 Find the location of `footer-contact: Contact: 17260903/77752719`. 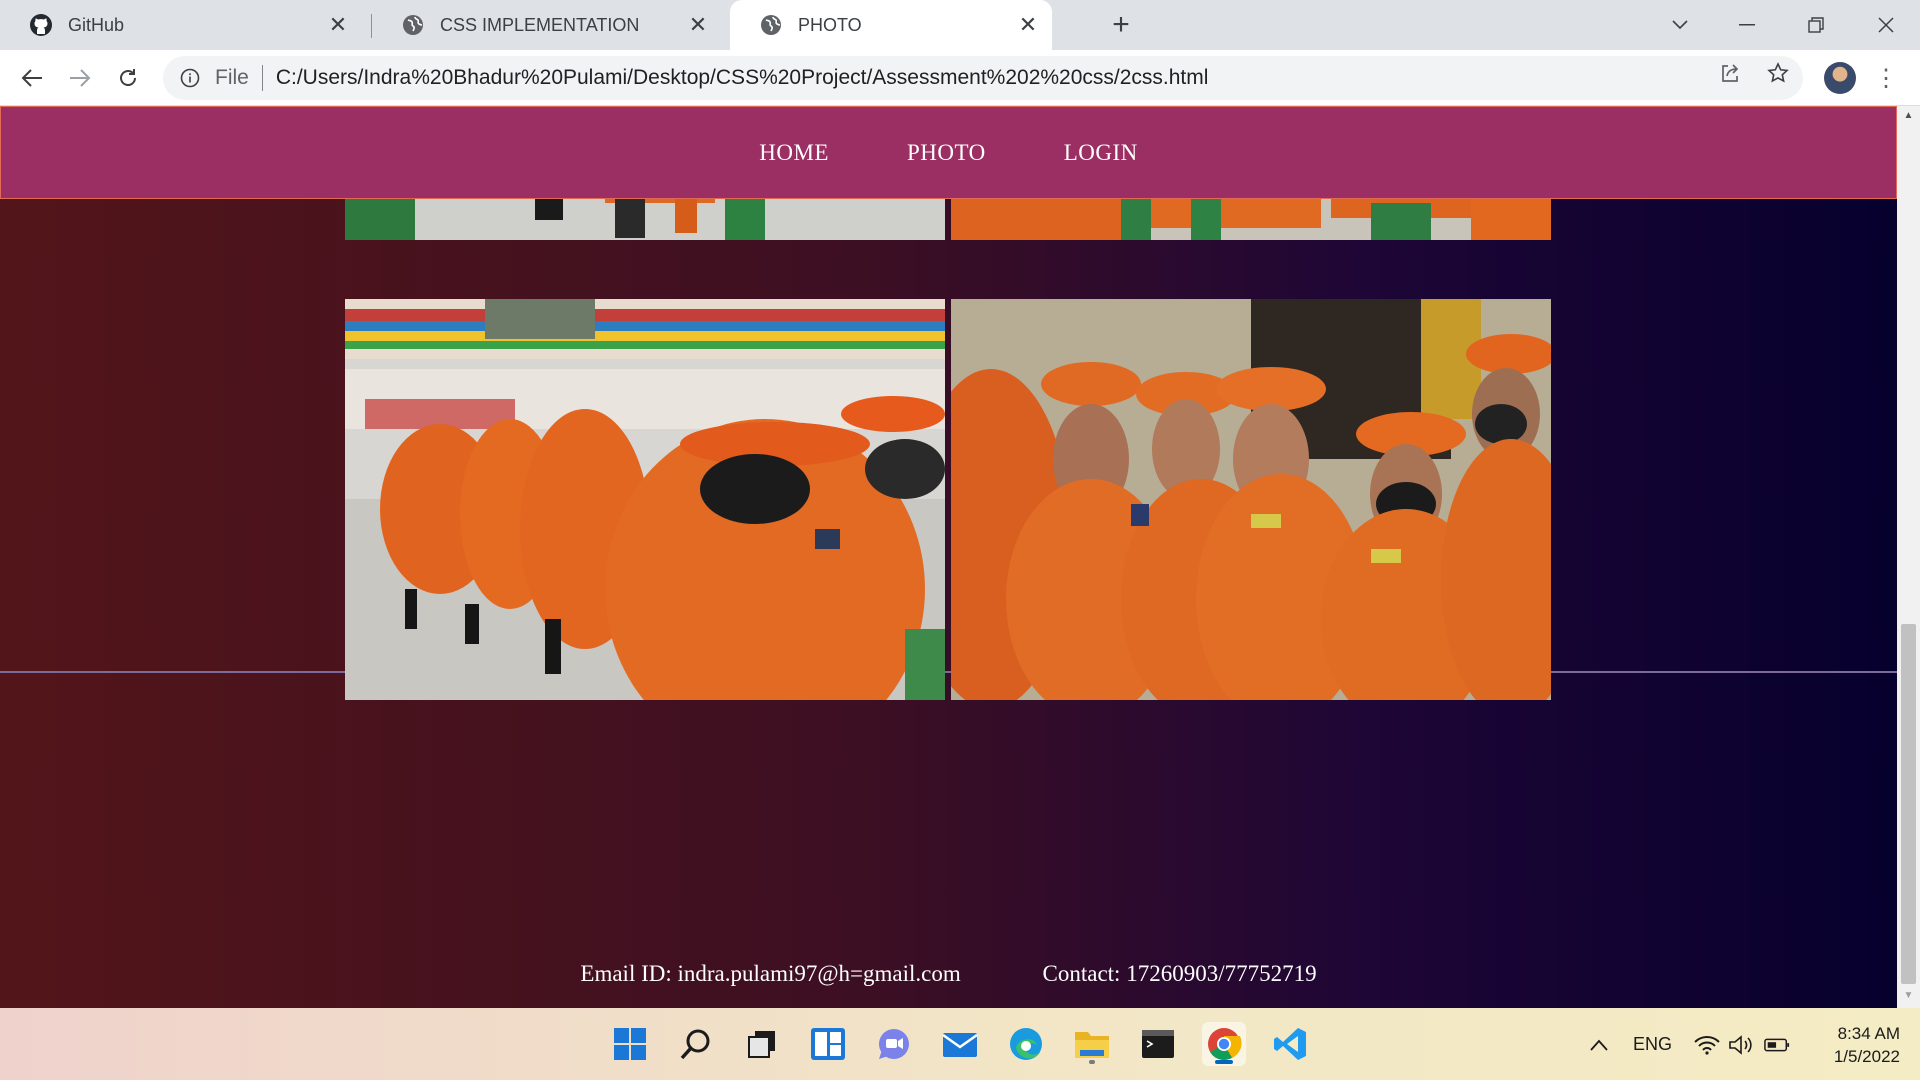

footer-contact: Contact: 17260903/77752719 is located at coordinates (1179, 973).